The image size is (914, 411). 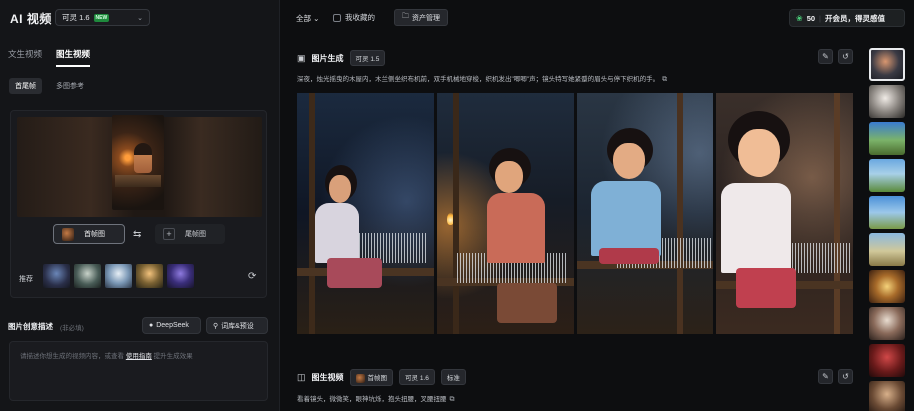 What do you see at coordinates (855, 18) in the screenshot?
I see `vip-label: 开会员，得灵感值` at bounding box center [855, 18].